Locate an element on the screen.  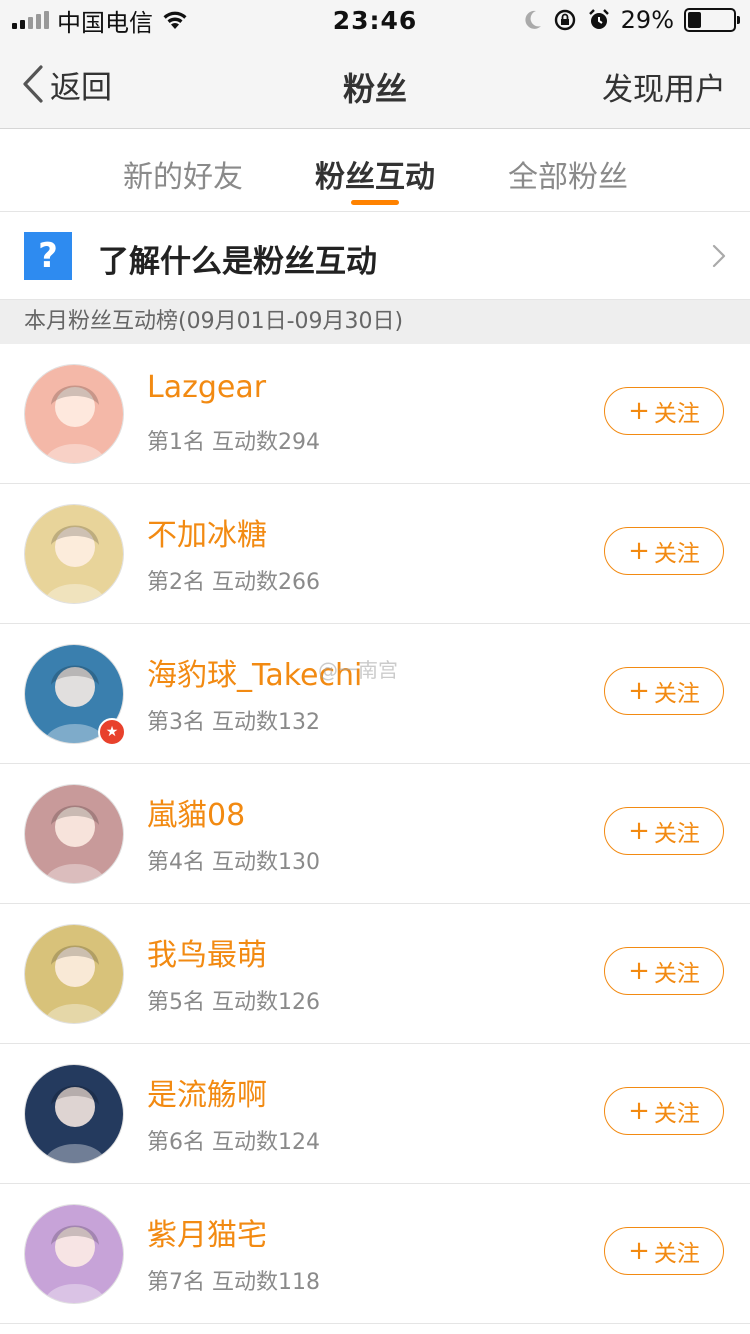
list-item: 是流觞啊第6名 互动数124 + 关注 is located at coordinates (375, 1114).